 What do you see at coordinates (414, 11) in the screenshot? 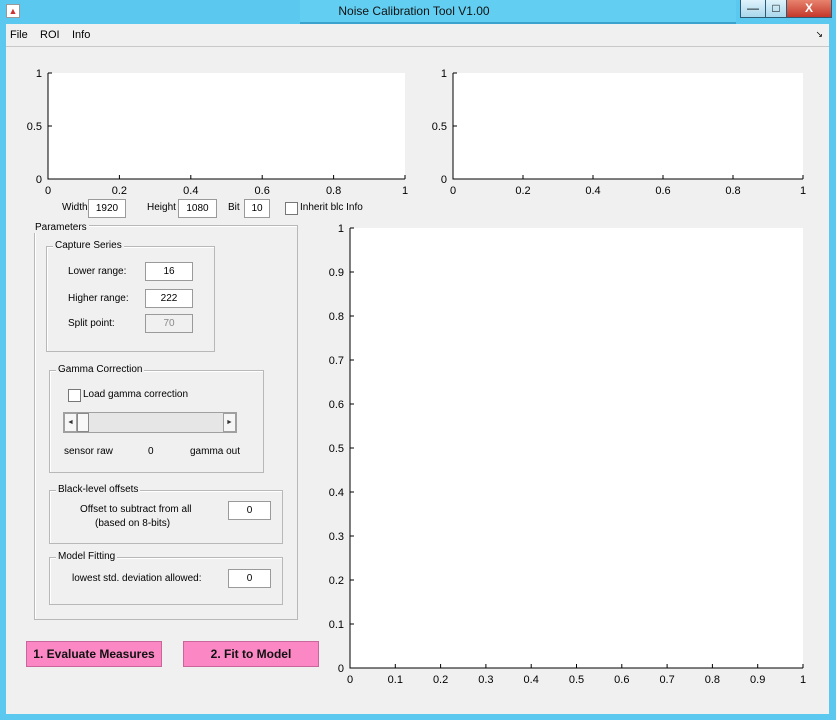
I see `window-title: Noise Calibration Tool V1.00` at bounding box center [414, 11].